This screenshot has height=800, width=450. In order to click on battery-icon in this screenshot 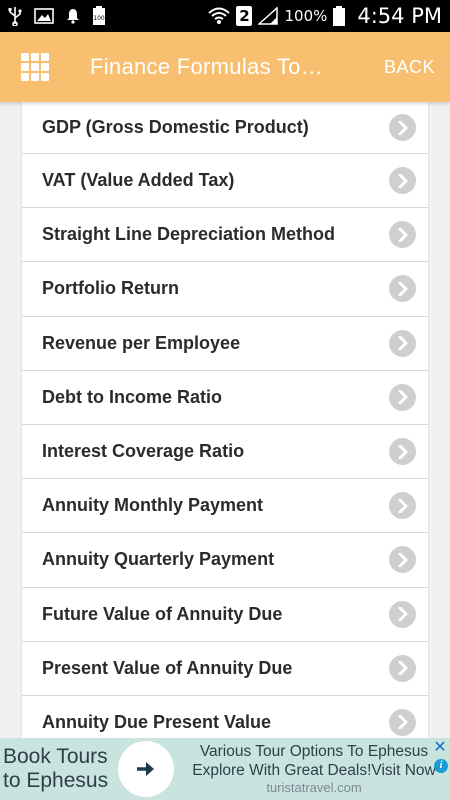, I will do `click(339, 16)`.